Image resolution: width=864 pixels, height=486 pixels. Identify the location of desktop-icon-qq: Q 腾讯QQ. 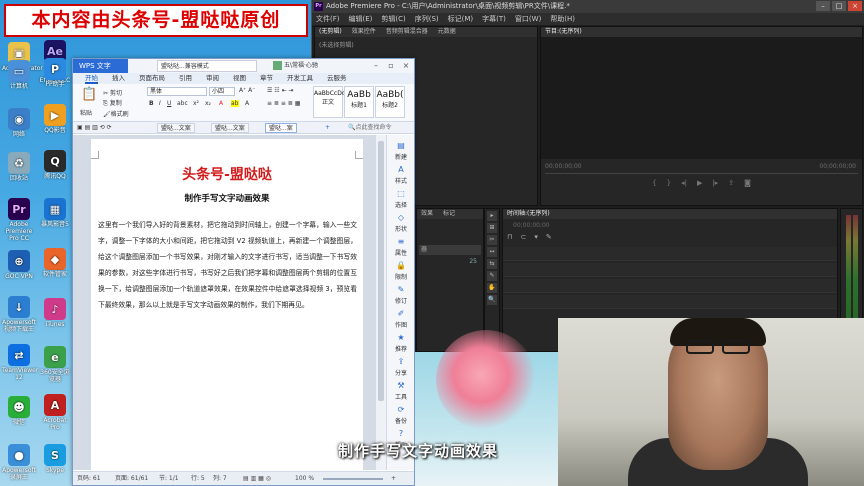
(55, 165).